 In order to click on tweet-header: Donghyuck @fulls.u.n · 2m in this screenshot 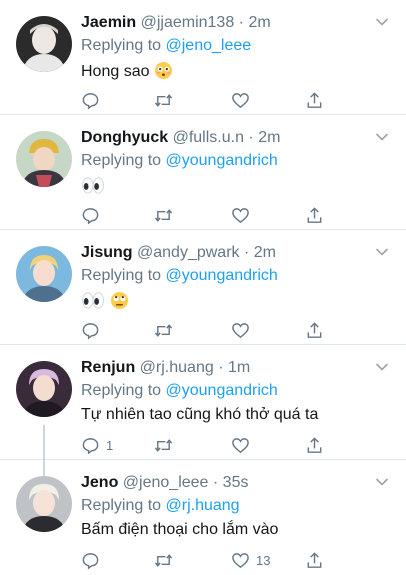, I will do `click(223, 138)`.